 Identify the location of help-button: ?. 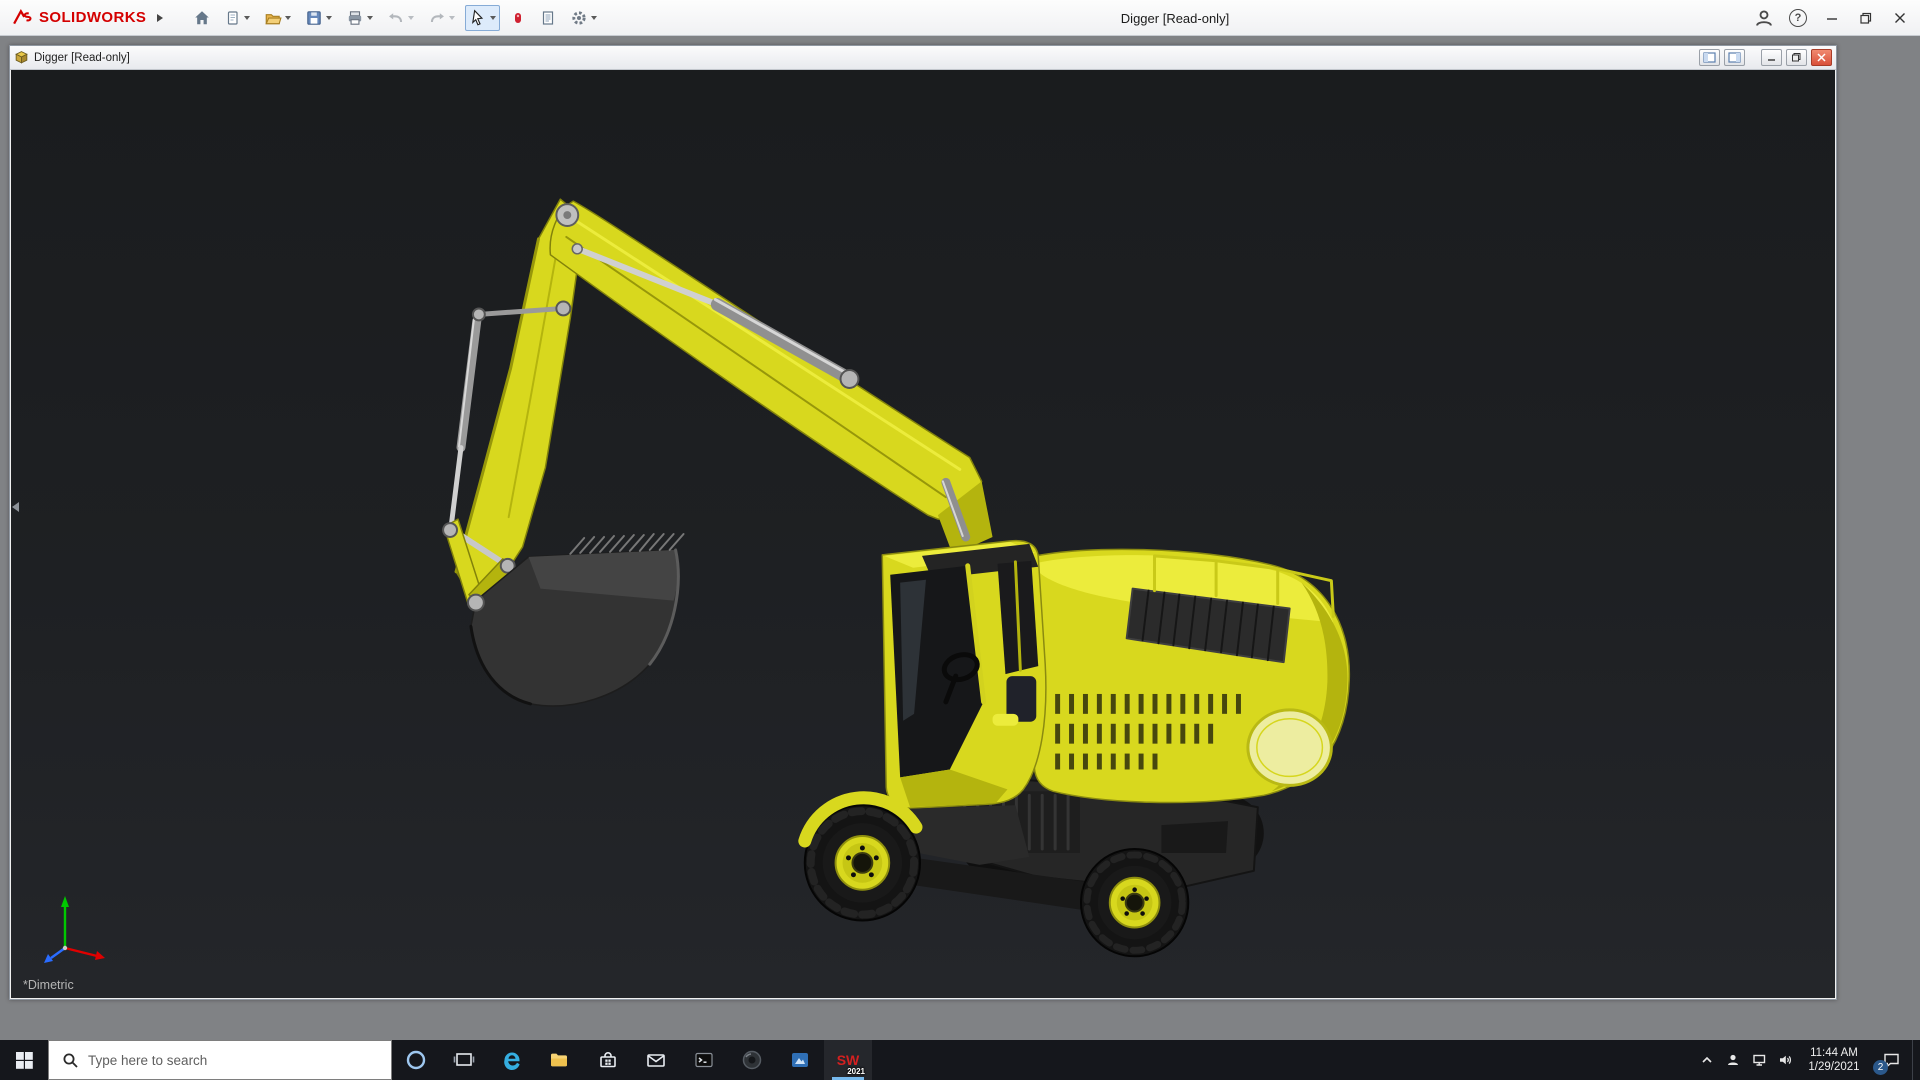
(1798, 18).